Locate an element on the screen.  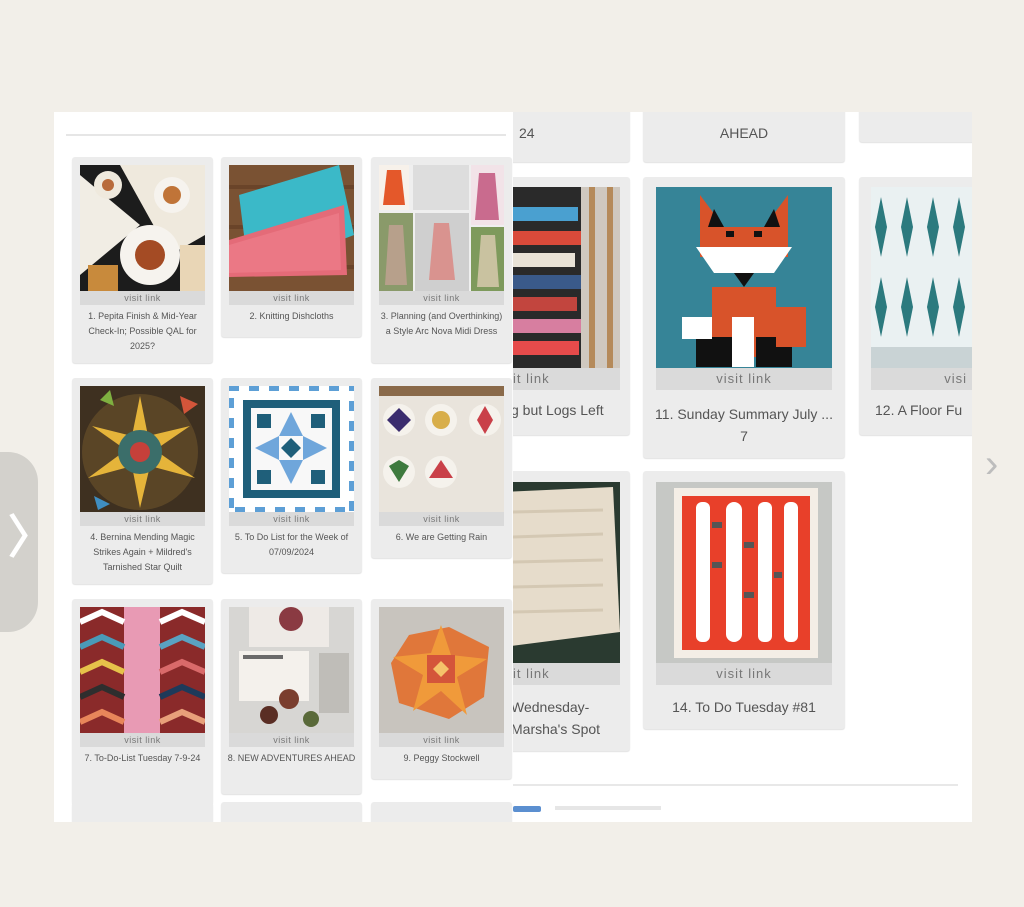
link-caption: 5. To Do List for the Week of 07/09/2024 is located at coordinates (291, 545).